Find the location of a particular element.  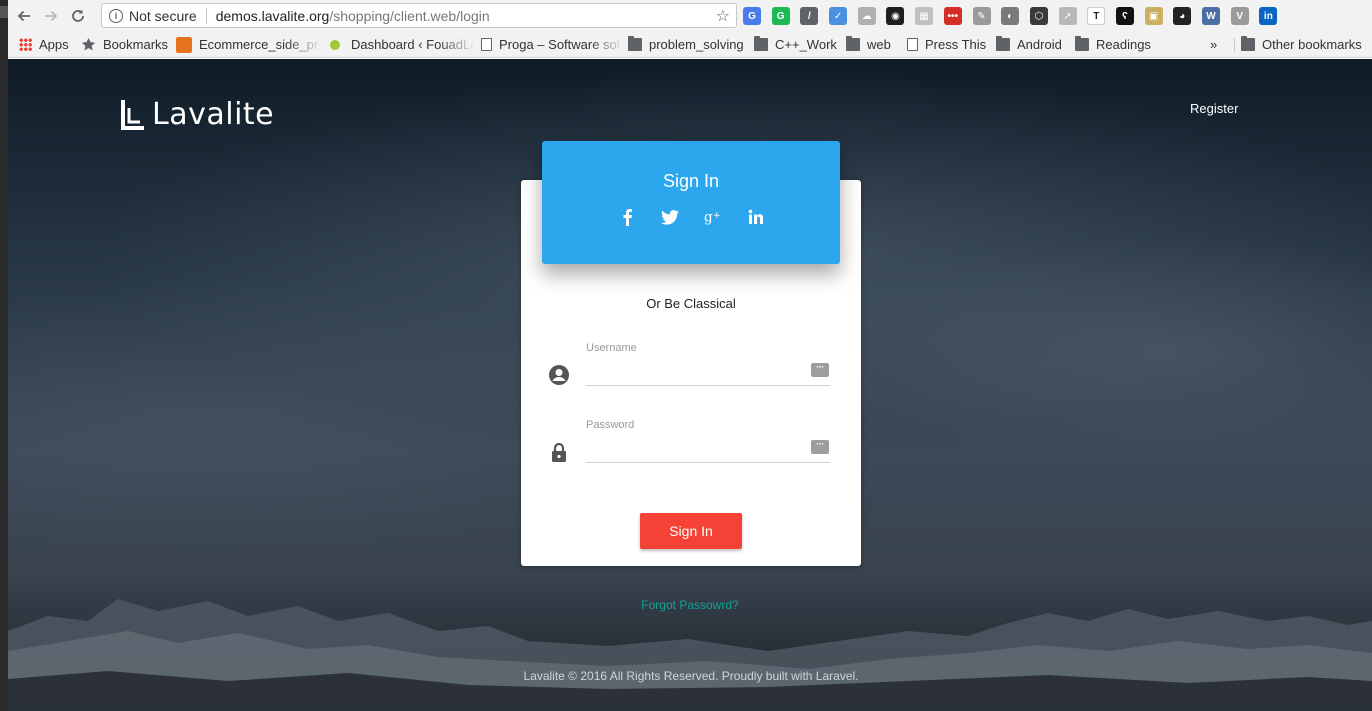

bookmark-label: Bookmarks is located at coordinates (136, 44).